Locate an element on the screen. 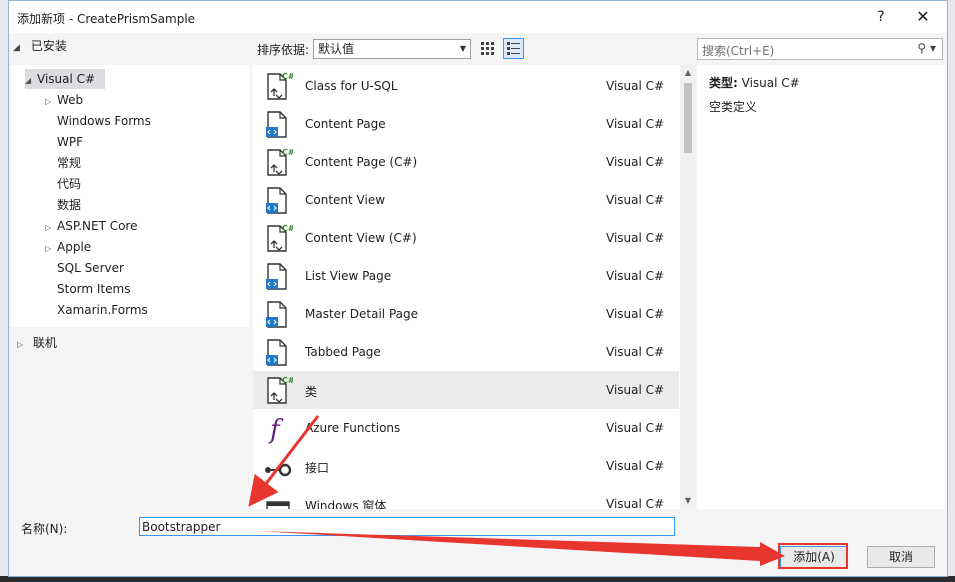 The width and height of the screenshot is (955, 582). tree-item: ▷ ASP.NET Core is located at coordinates (91, 226).